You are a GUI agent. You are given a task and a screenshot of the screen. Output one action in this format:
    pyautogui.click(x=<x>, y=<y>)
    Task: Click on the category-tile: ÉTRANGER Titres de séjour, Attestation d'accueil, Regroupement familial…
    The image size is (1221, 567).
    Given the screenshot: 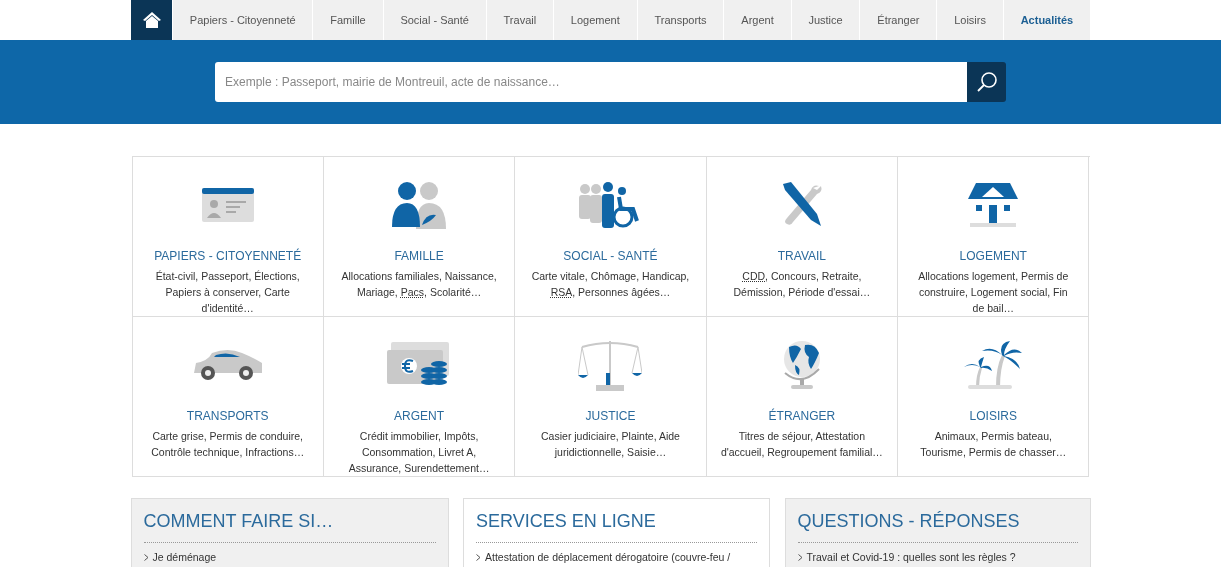 What is the action you would take?
    pyautogui.click(x=802, y=397)
    